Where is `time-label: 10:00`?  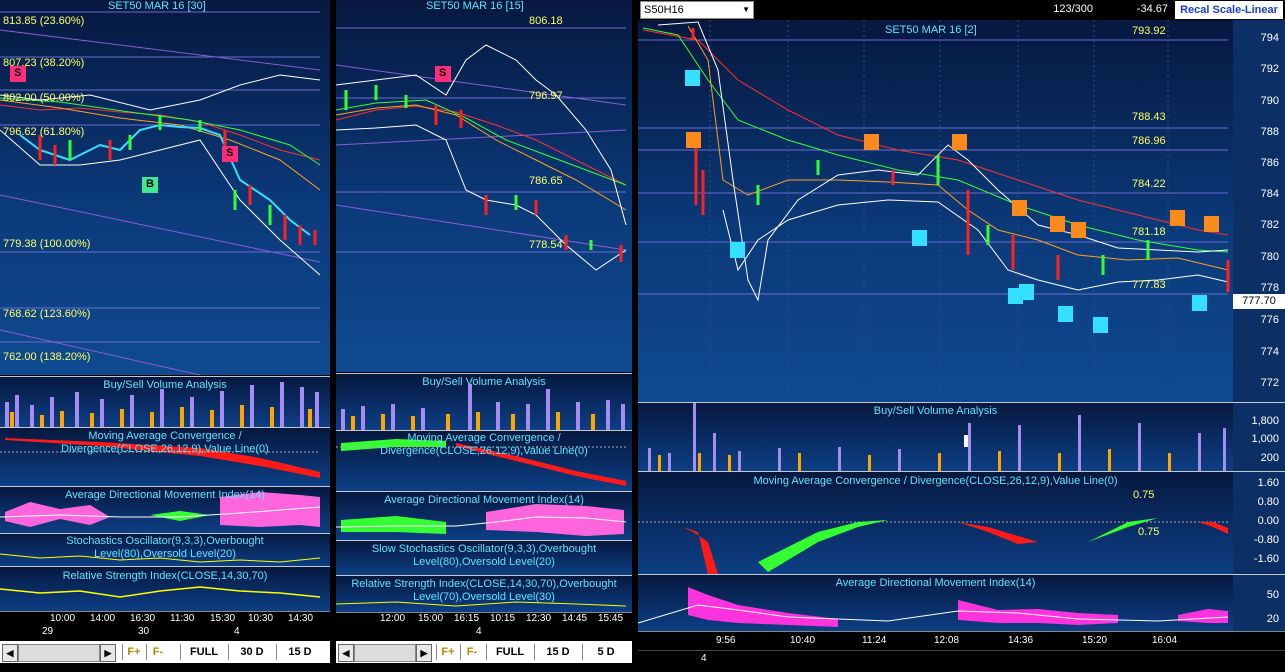
time-label: 10:00 is located at coordinates (63, 618).